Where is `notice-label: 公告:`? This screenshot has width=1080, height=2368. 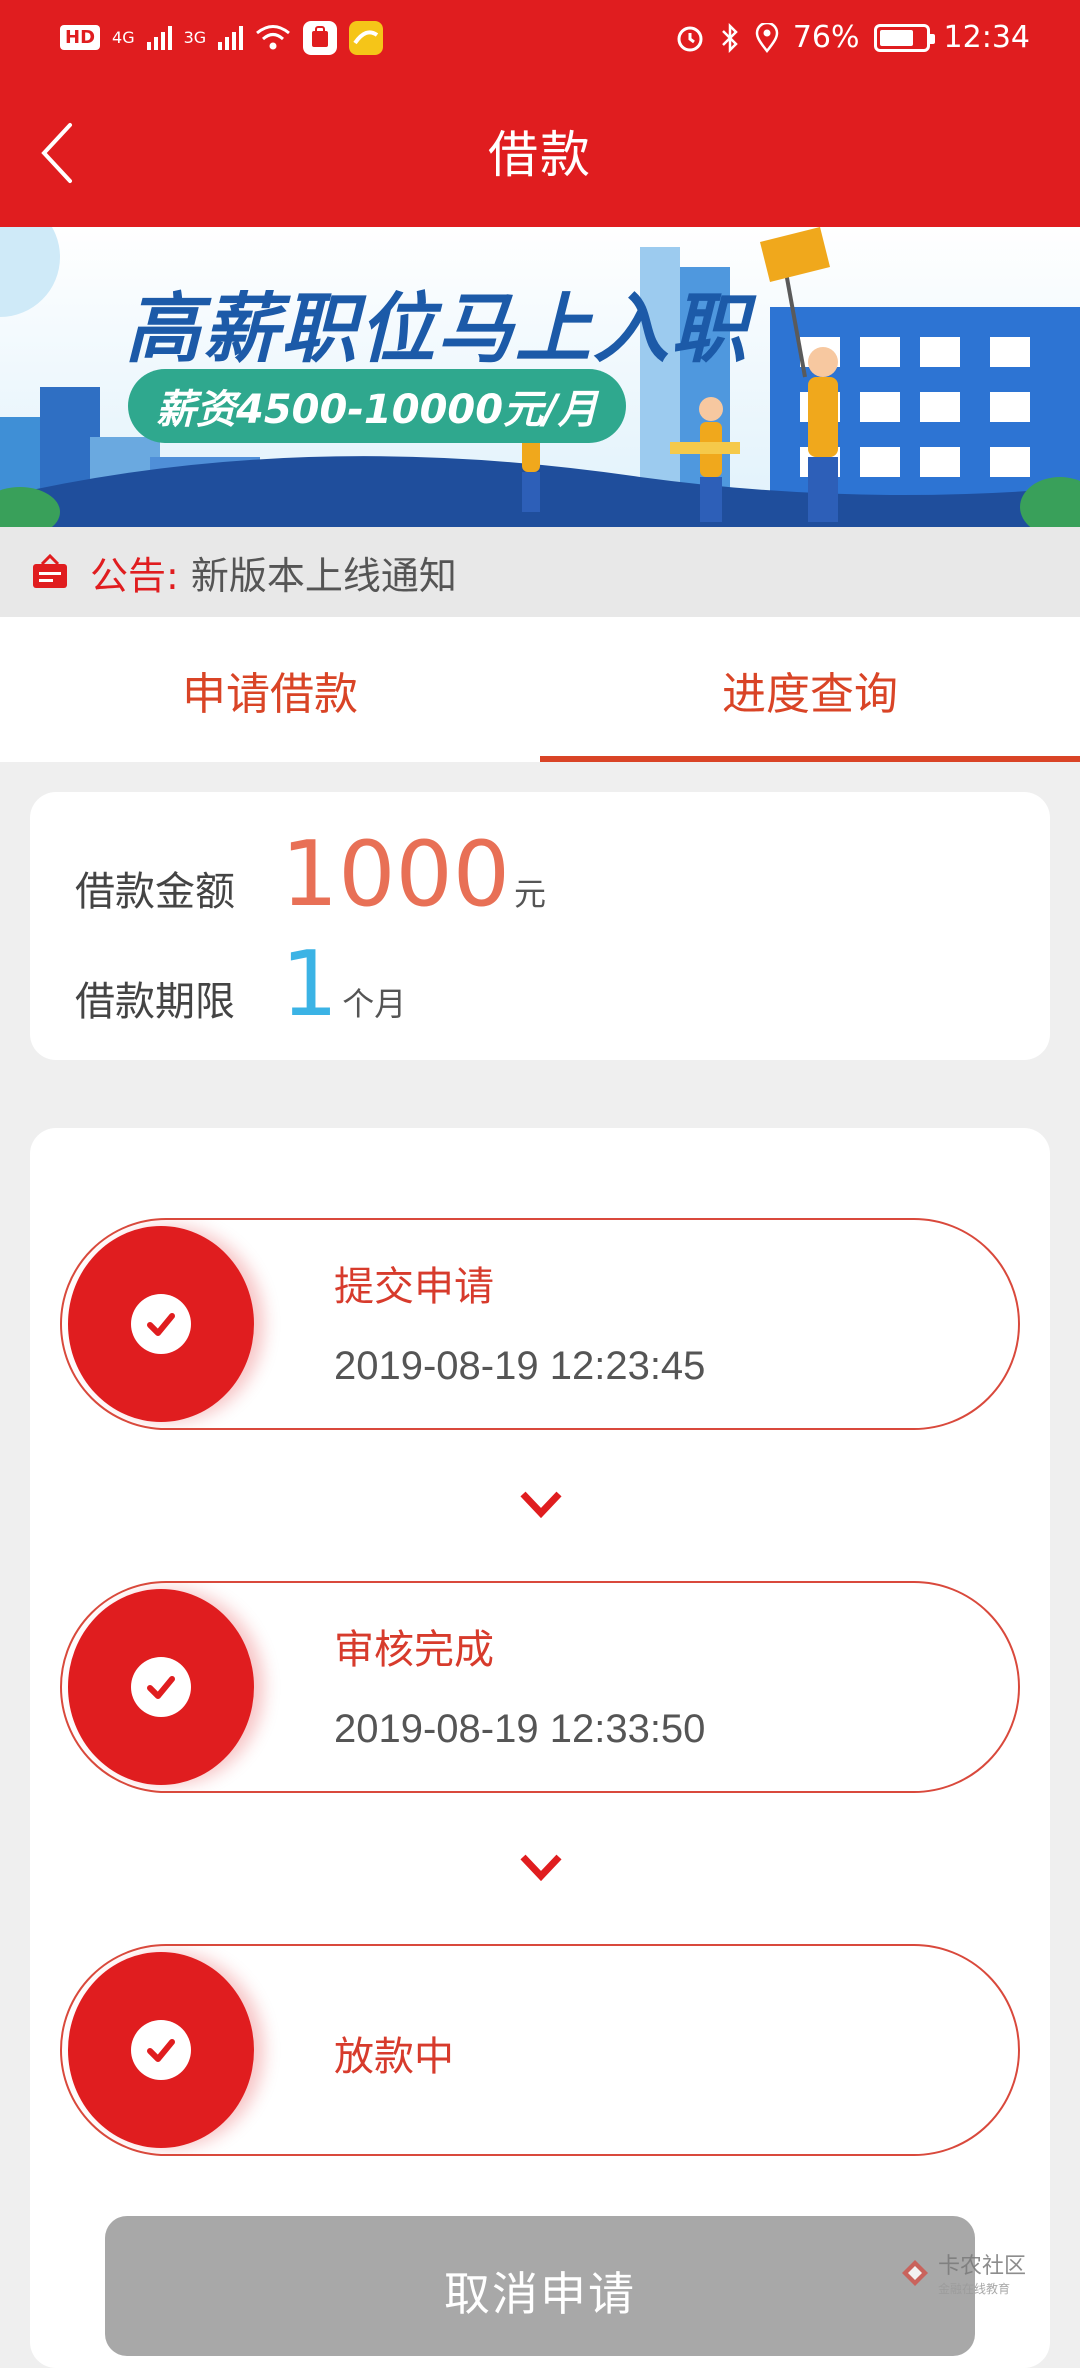
notice-label: 公告: is located at coordinates (134, 575).